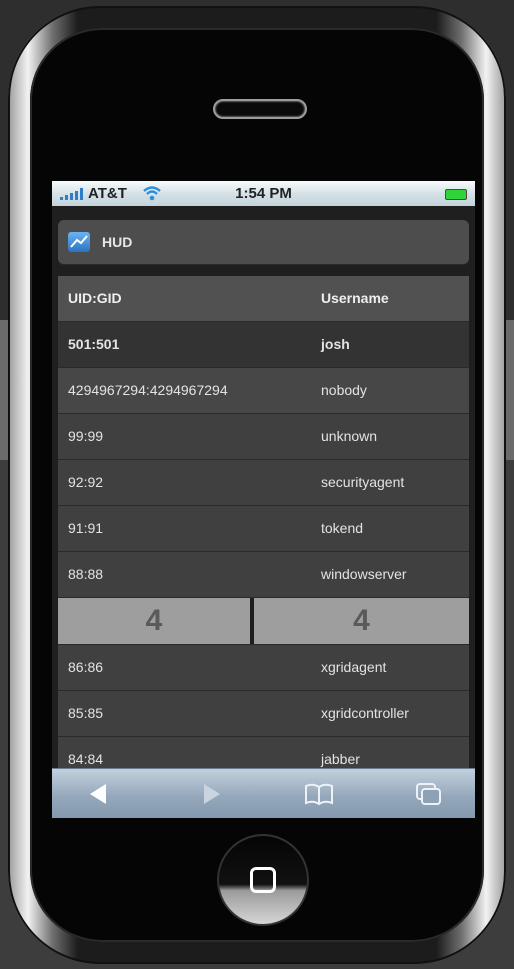 This screenshot has height=969, width=514. Describe the element at coordinates (355, 298) in the screenshot. I see `column-header-username: Username` at that location.